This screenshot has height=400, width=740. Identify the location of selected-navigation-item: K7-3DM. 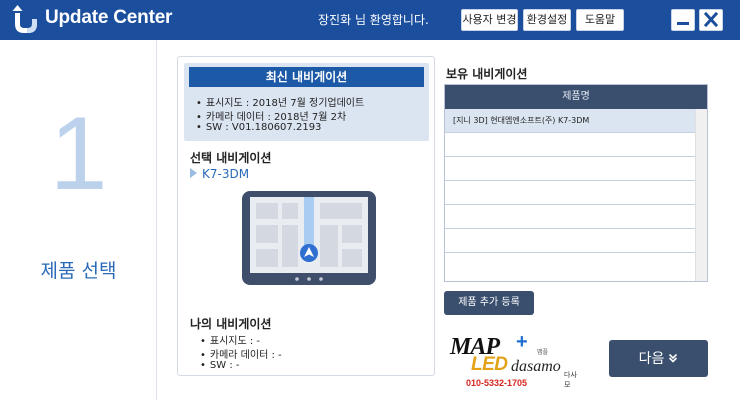
(219, 174).